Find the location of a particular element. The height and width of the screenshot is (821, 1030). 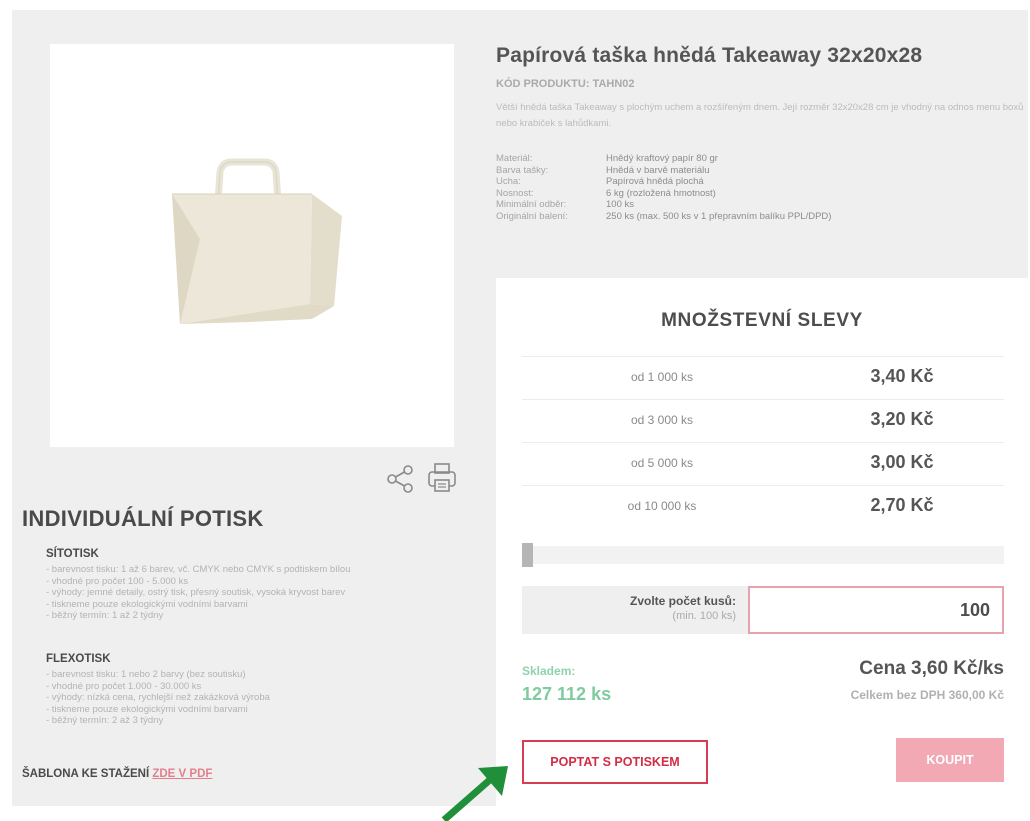

stock-value: 127 112 ks is located at coordinates (567, 694).